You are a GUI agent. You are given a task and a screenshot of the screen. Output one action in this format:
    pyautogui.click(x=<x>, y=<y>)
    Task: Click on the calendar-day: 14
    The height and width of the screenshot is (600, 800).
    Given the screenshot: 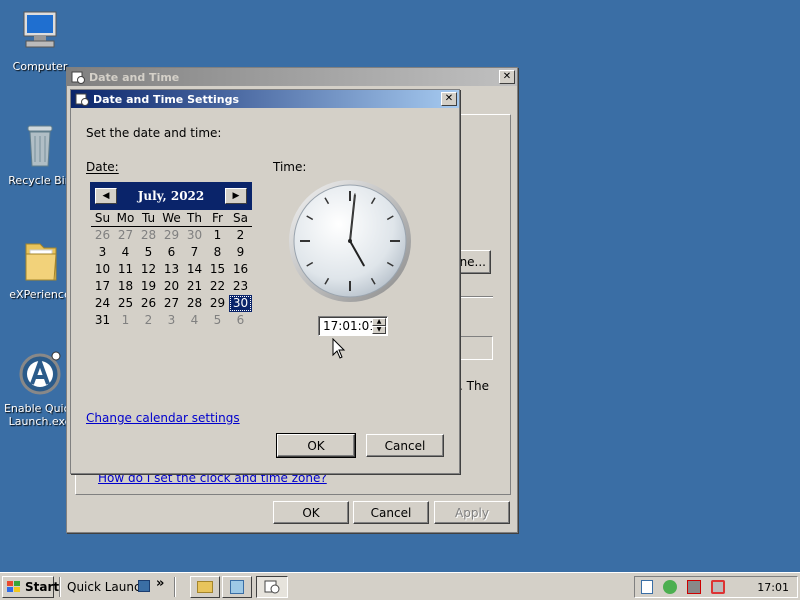 What is the action you would take?
    pyautogui.click(x=194, y=269)
    